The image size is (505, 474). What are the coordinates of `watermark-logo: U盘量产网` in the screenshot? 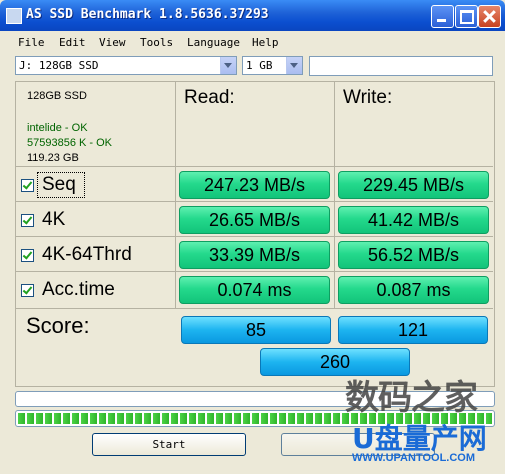 It's located at (419, 438).